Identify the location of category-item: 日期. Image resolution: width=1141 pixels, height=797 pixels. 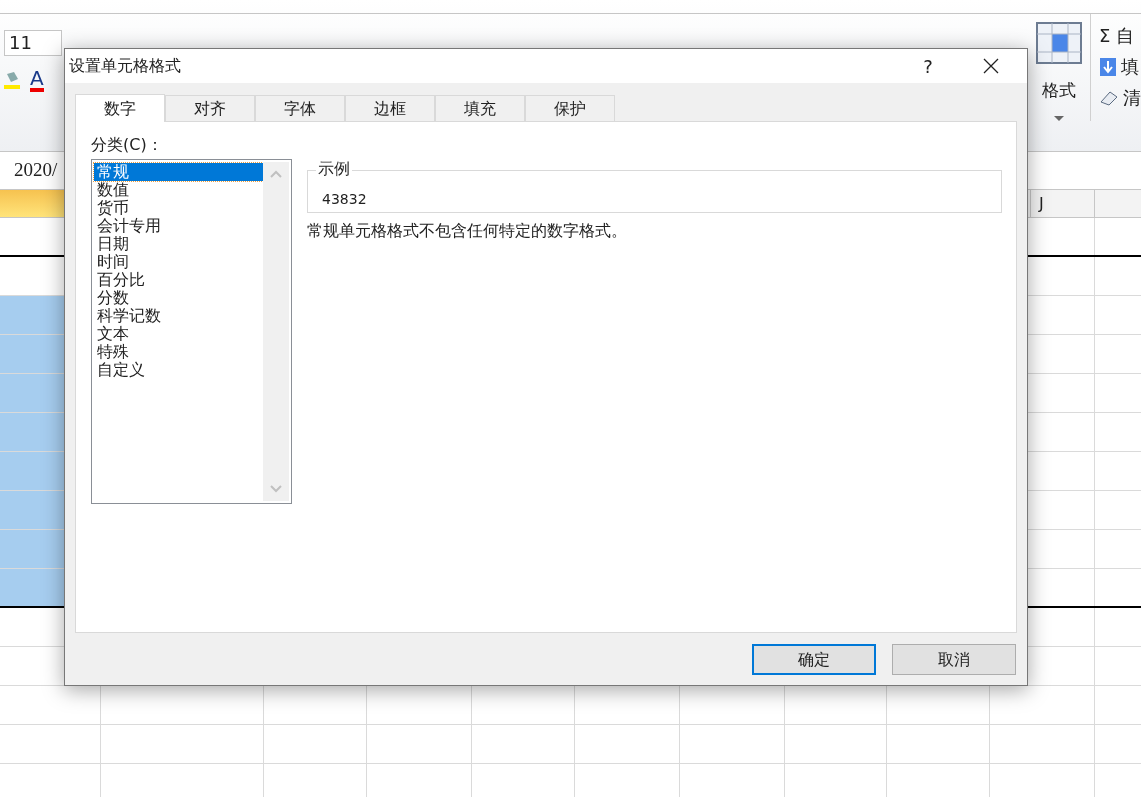
(178, 244).